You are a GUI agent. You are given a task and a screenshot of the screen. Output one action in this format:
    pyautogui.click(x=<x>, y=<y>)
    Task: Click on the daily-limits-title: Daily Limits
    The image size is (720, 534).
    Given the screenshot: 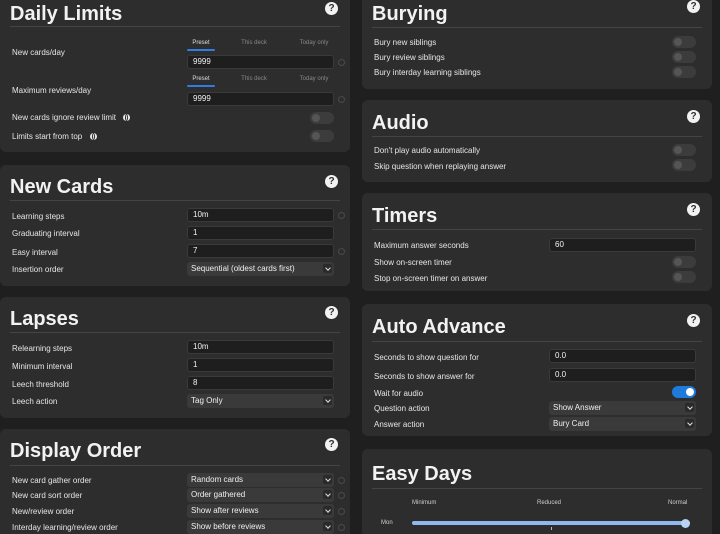 What is the action you would take?
    pyautogui.click(x=66, y=14)
    